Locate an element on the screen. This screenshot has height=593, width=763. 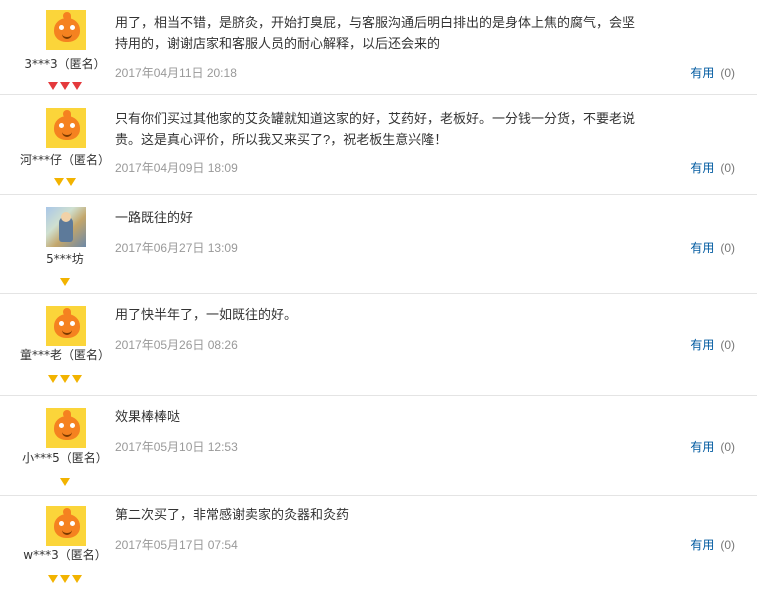
review-text: 效果棒棒哒 is located at coordinates (148, 416).